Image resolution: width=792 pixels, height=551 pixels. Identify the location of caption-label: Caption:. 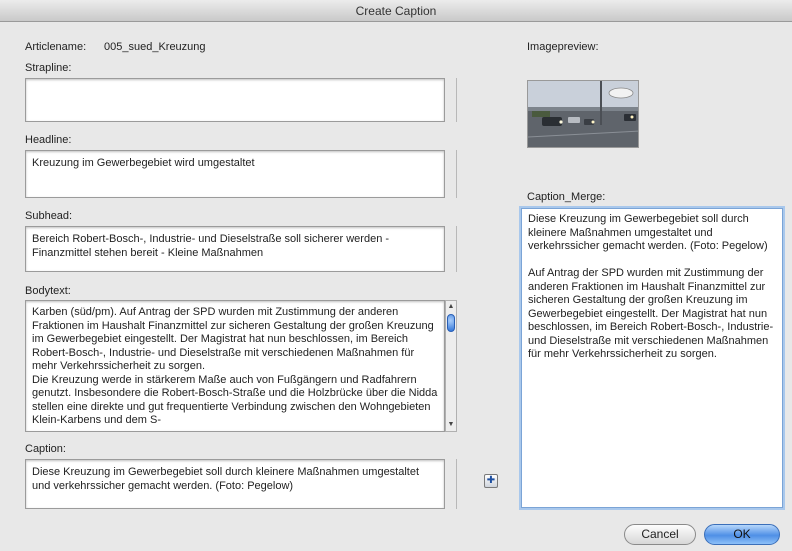
(45, 449).